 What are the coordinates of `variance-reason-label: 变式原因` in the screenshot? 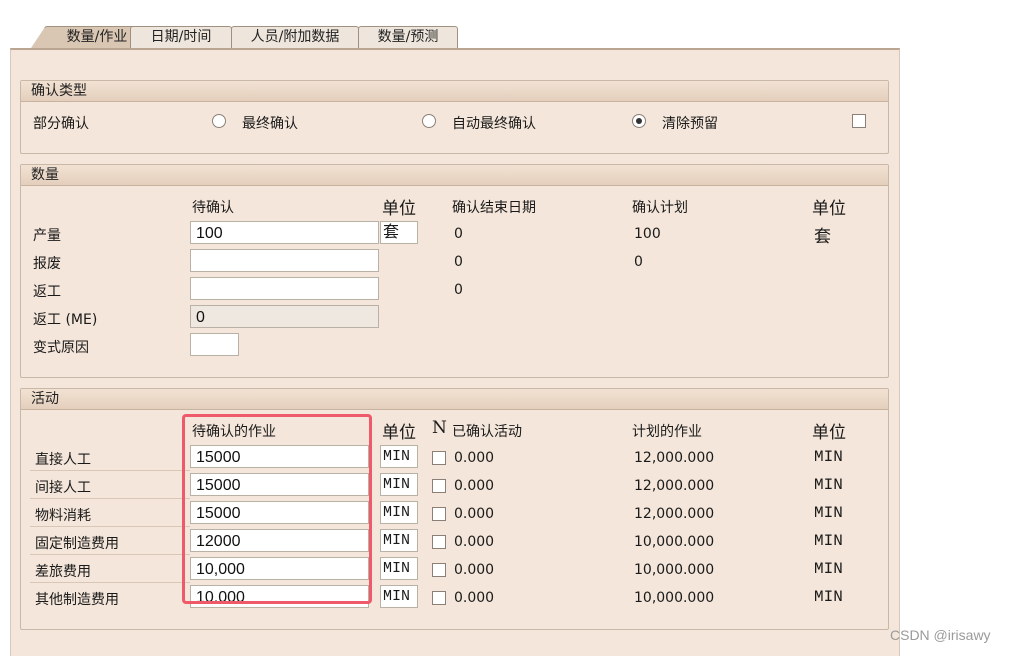 It's located at (61, 348).